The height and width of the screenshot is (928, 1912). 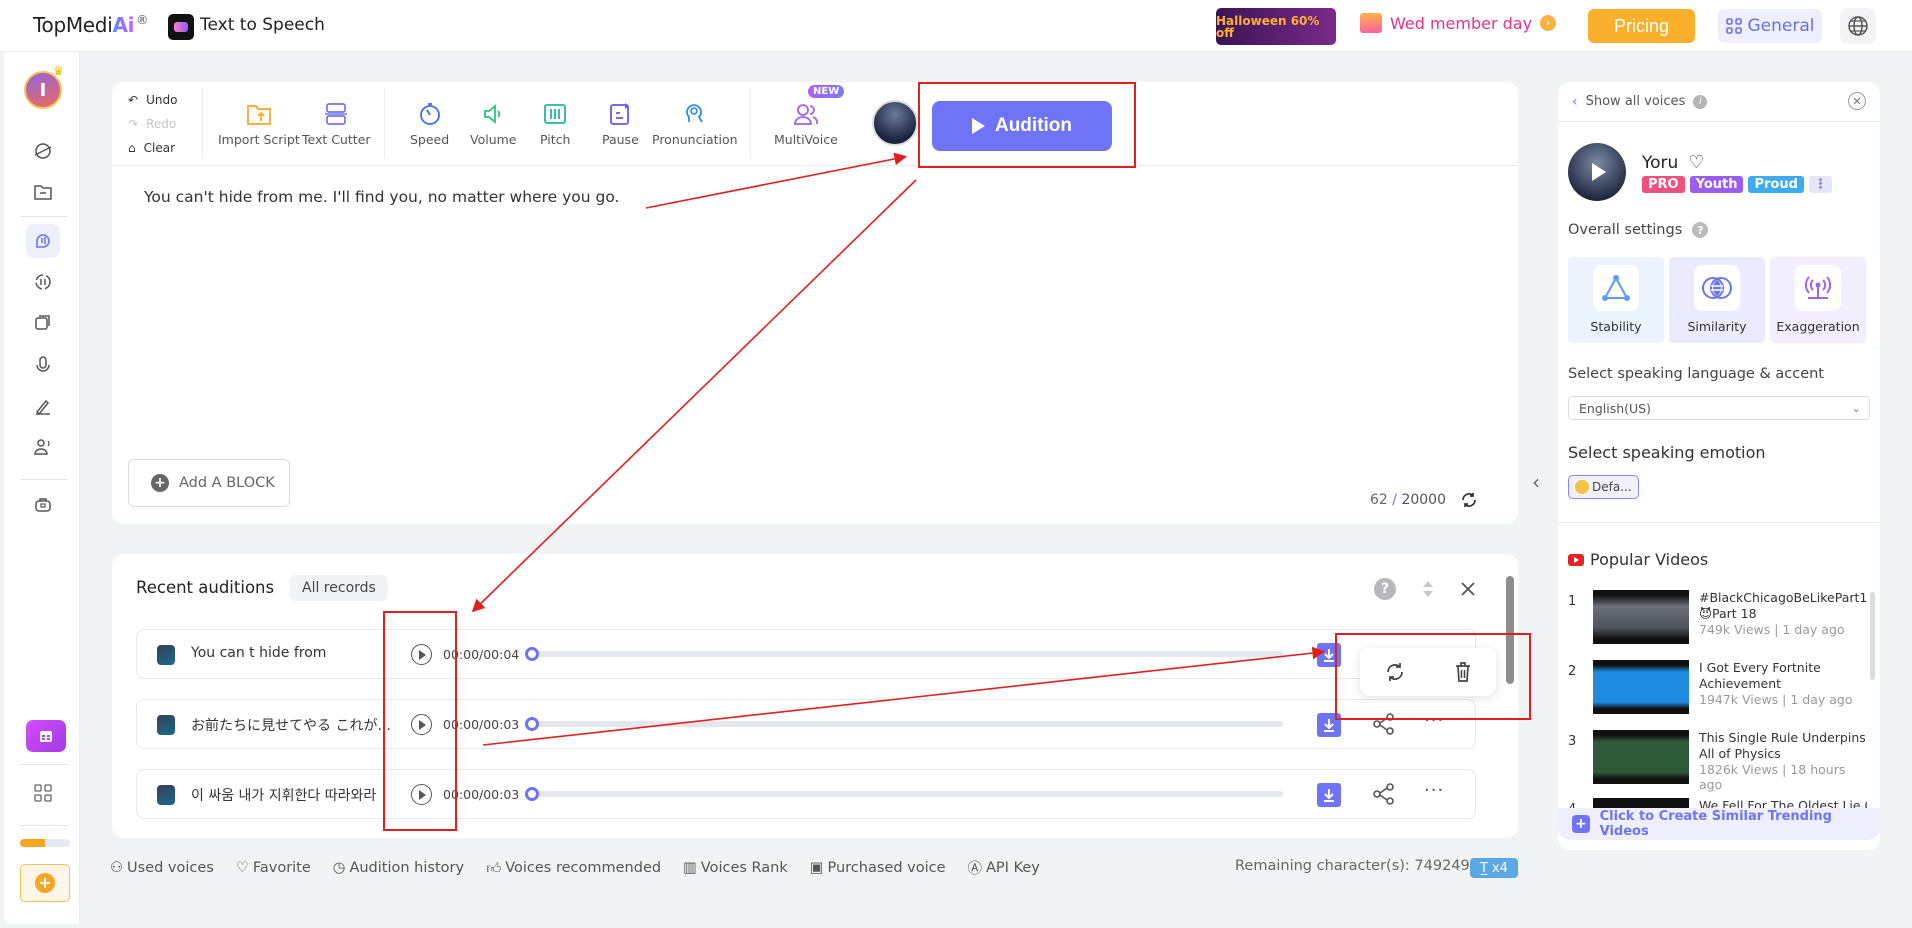 I want to click on toolbar-divider, so click(x=750, y=123).